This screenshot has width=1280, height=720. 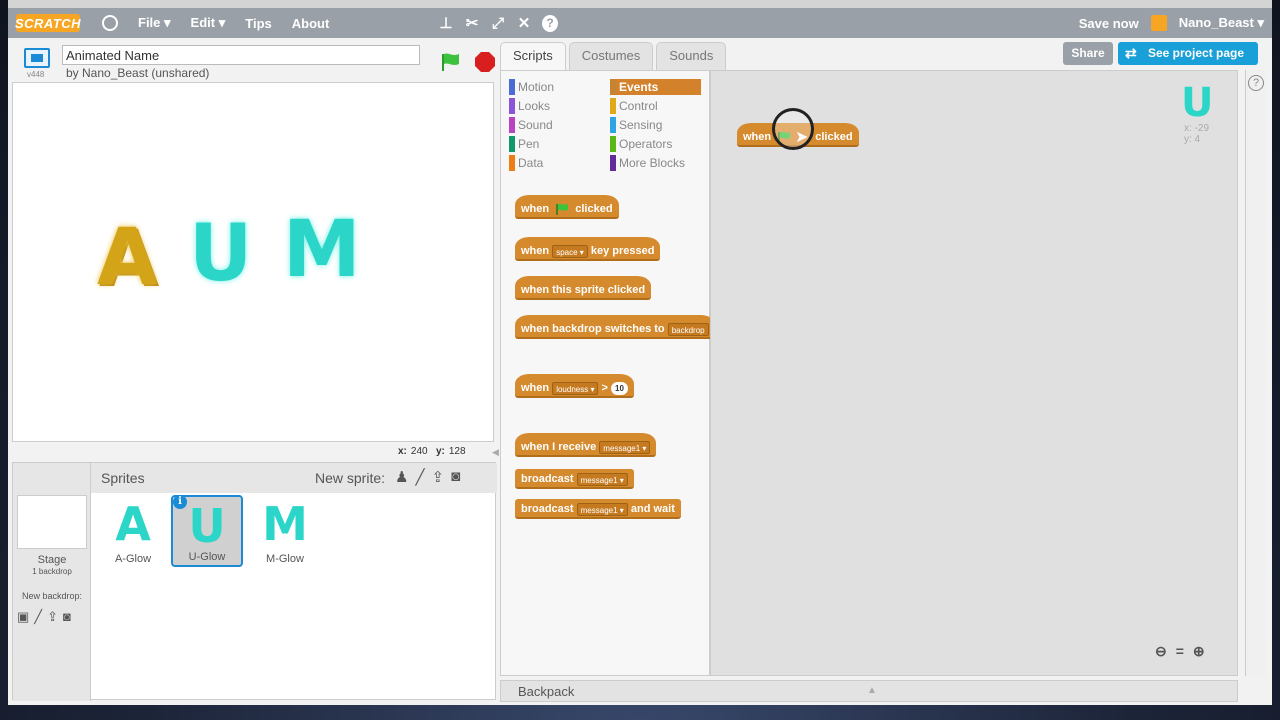 What do you see at coordinates (123, 478) in the screenshot?
I see `sprites-title: Sprites` at bounding box center [123, 478].